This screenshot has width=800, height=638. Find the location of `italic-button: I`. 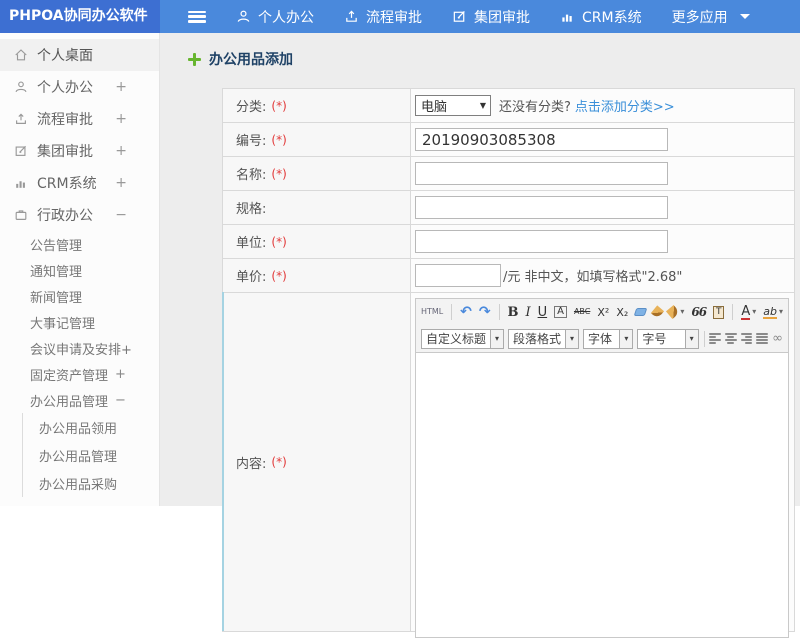

italic-button: I is located at coordinates (527, 312).